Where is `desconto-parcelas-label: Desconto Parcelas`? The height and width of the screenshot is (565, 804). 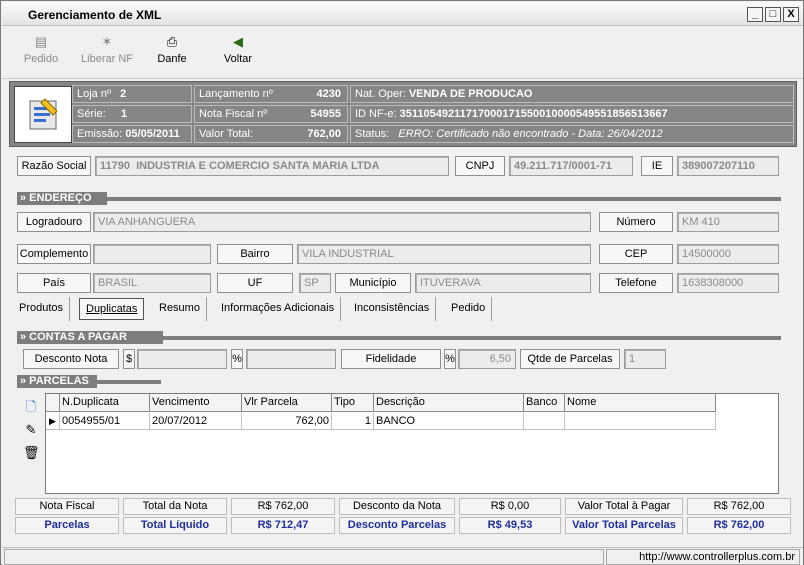 desconto-parcelas-label: Desconto Parcelas is located at coordinates (397, 525).